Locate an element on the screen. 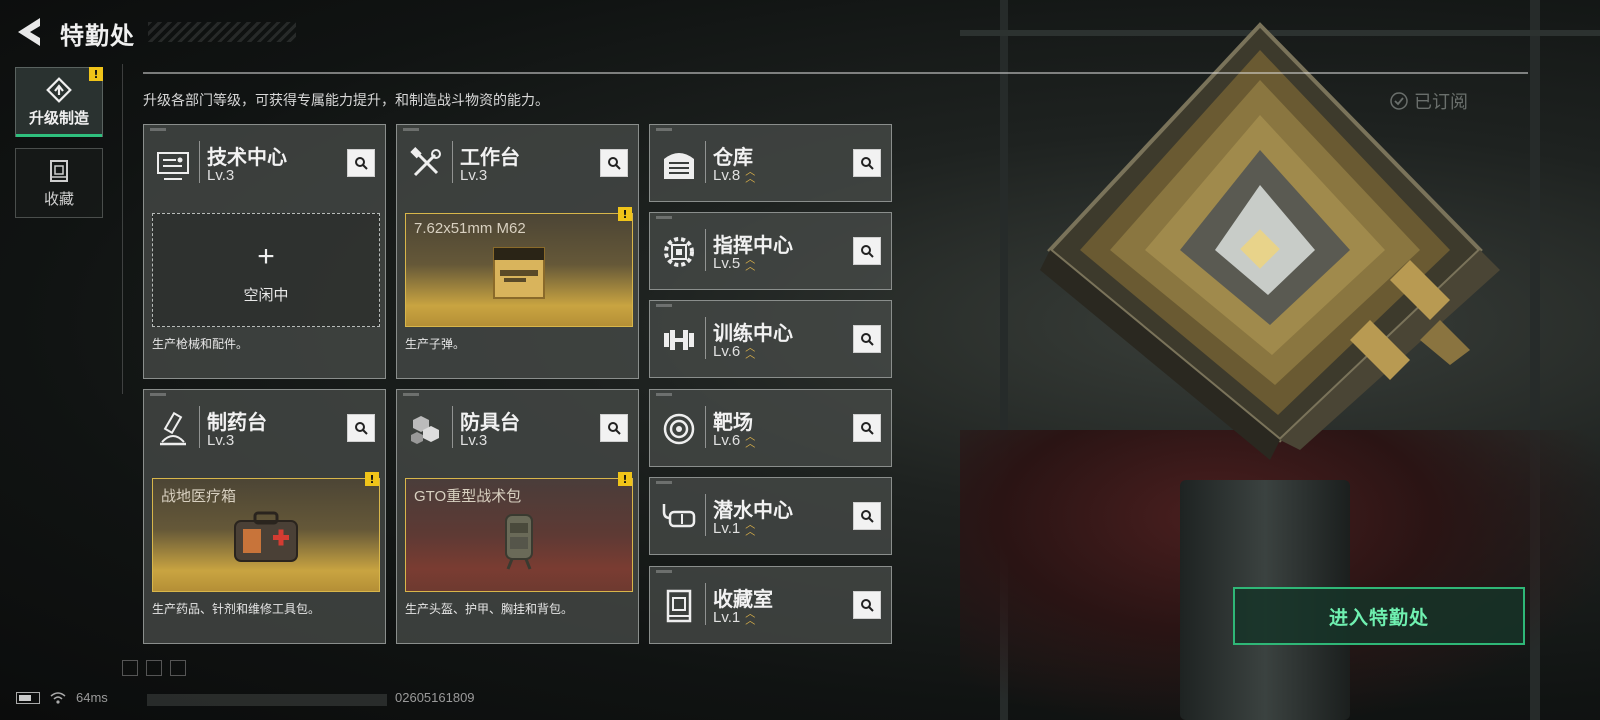 This screenshot has width=1600, height=720. tech-center-icon is located at coordinates (173, 166).